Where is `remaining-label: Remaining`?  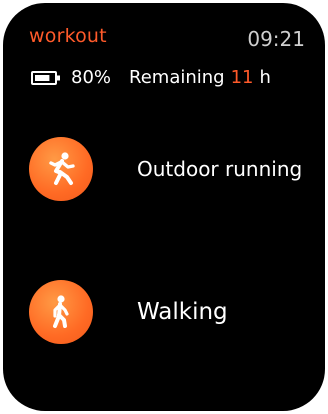 remaining-label: Remaining is located at coordinates (177, 77).